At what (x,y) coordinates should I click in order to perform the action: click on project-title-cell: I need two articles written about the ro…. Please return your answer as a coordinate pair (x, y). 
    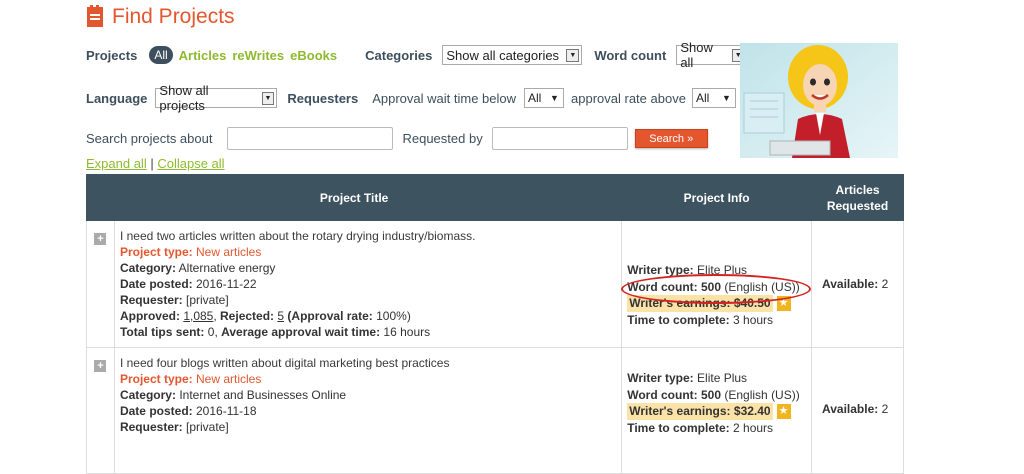
    Looking at the image, I should click on (368, 284).